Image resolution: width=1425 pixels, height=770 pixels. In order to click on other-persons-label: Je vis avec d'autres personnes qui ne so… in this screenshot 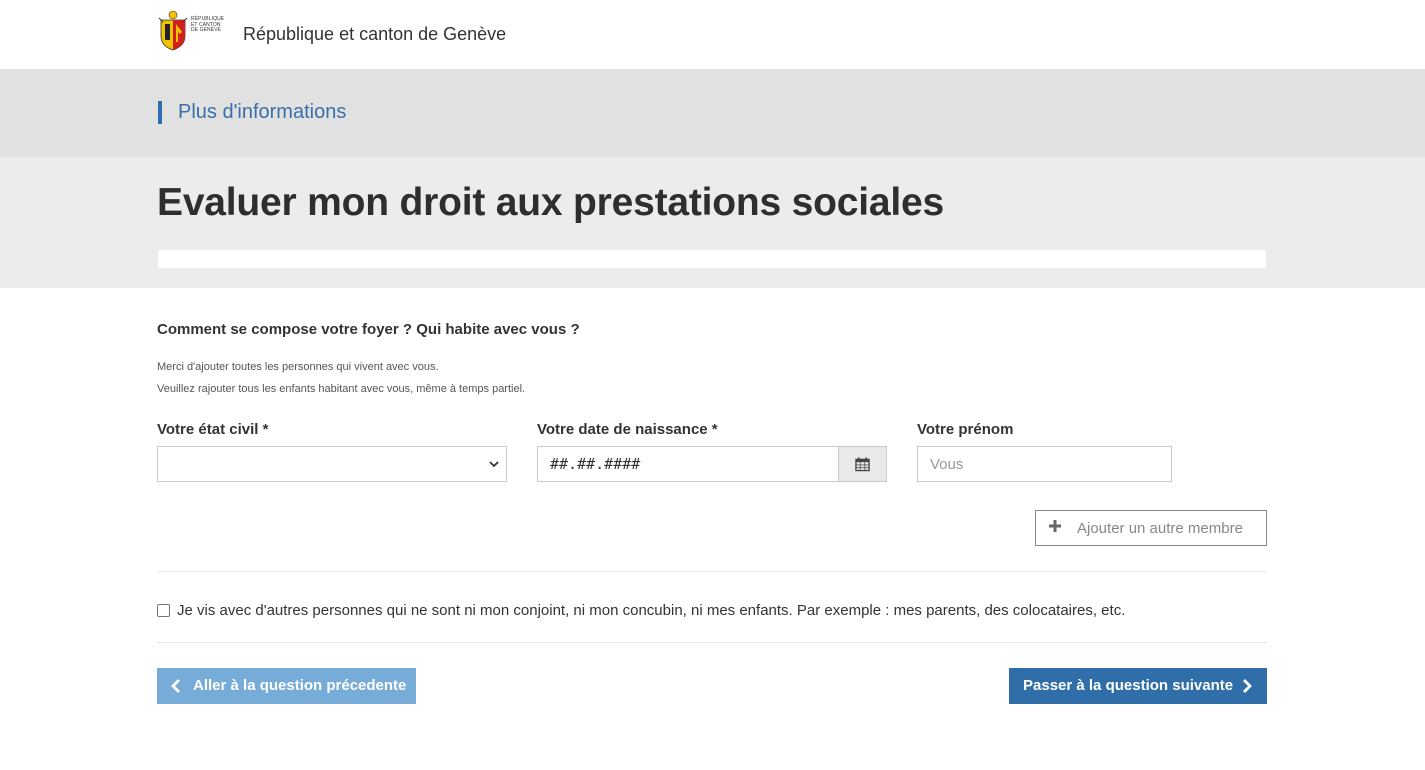, I will do `click(651, 610)`.